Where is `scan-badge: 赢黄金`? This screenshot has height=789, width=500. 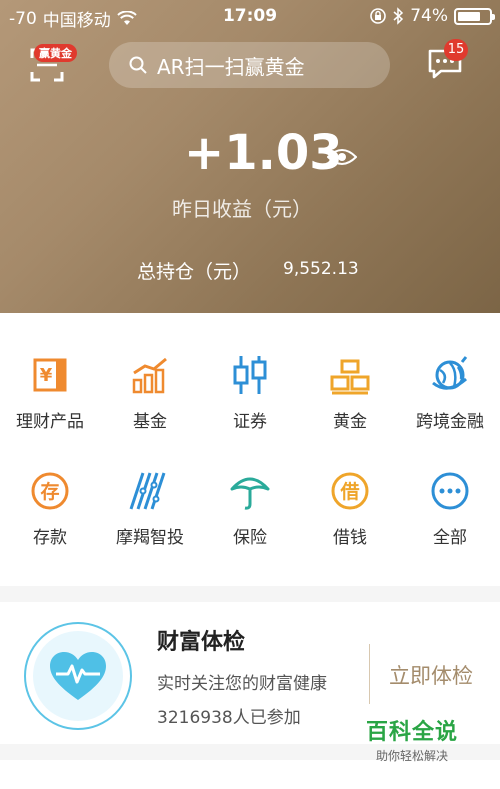 scan-badge: 赢黄金 is located at coordinates (55, 53).